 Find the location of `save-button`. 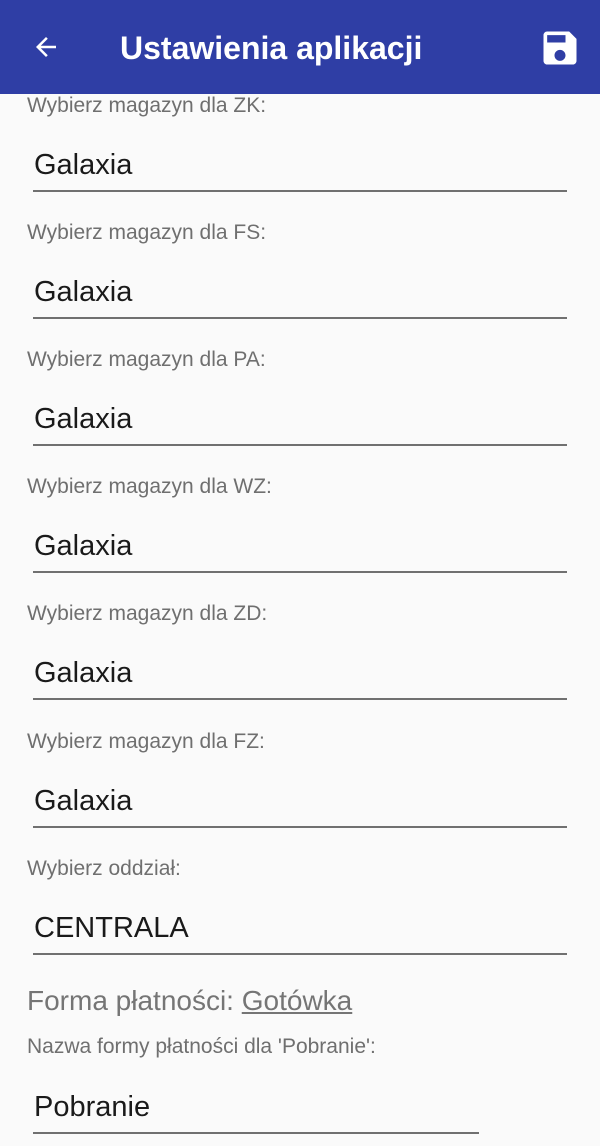

save-button is located at coordinates (560, 48).